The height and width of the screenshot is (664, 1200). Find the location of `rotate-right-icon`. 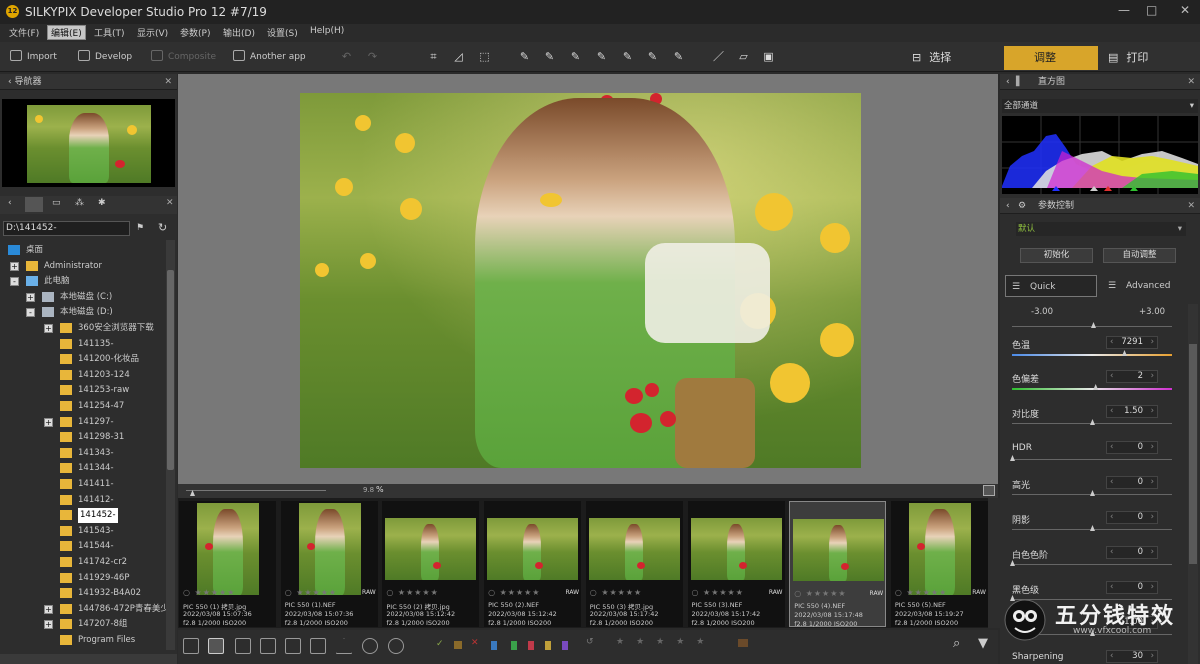

rotate-right-icon is located at coordinates (396, 646).